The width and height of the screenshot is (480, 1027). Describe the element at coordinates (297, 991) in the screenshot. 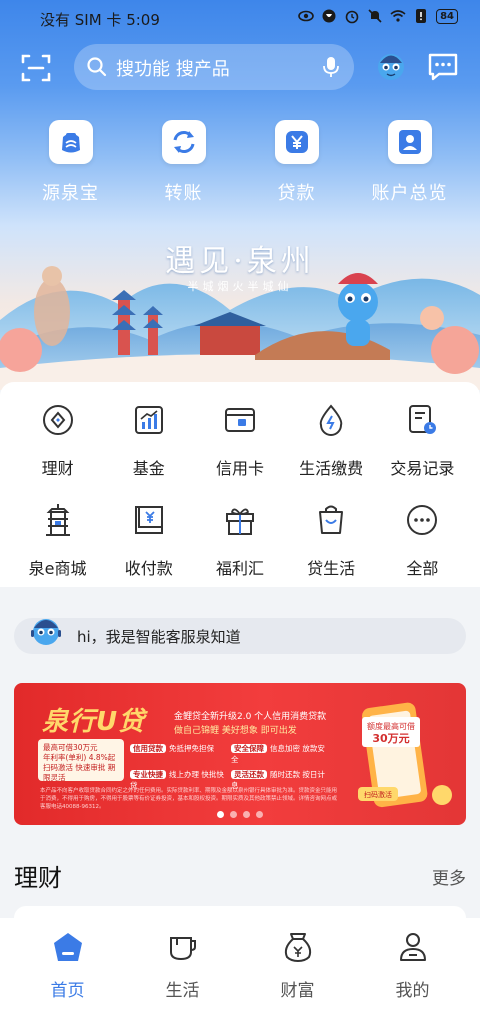

I see `tab-label: 财富` at that location.